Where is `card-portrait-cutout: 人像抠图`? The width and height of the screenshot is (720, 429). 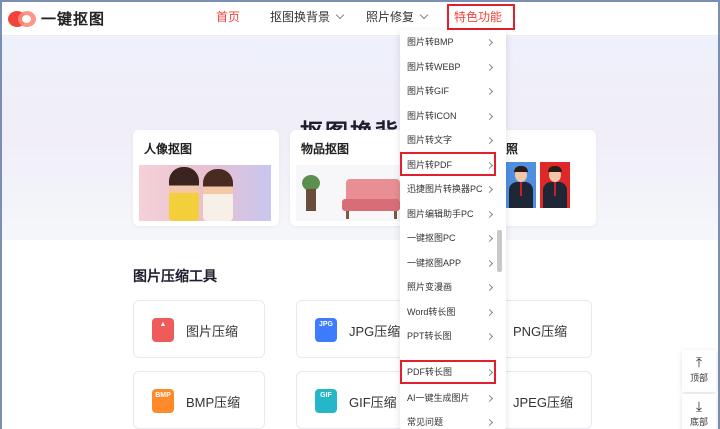 card-portrait-cutout: 人像抠图 is located at coordinates (206, 178).